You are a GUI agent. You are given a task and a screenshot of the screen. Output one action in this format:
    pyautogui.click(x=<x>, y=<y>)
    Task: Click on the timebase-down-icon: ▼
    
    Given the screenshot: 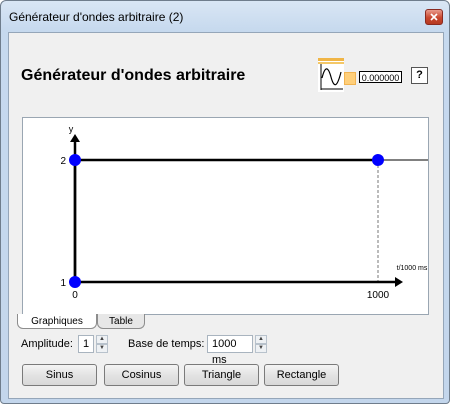 What is the action you would take?
    pyautogui.click(x=261, y=348)
    